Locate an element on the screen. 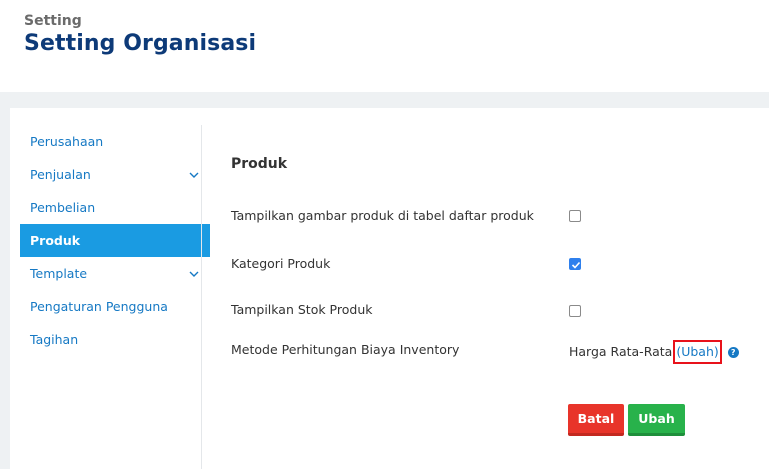 This screenshot has height=469, width=769. check-icon is located at coordinates (576, 265).